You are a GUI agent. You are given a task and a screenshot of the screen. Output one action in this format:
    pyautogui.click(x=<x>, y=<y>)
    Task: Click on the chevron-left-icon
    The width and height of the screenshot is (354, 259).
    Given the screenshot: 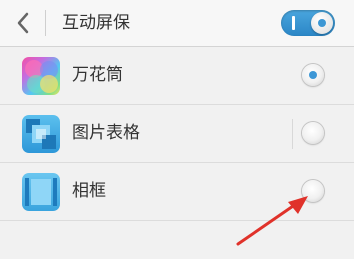 What is the action you would take?
    pyautogui.click(x=23, y=23)
    